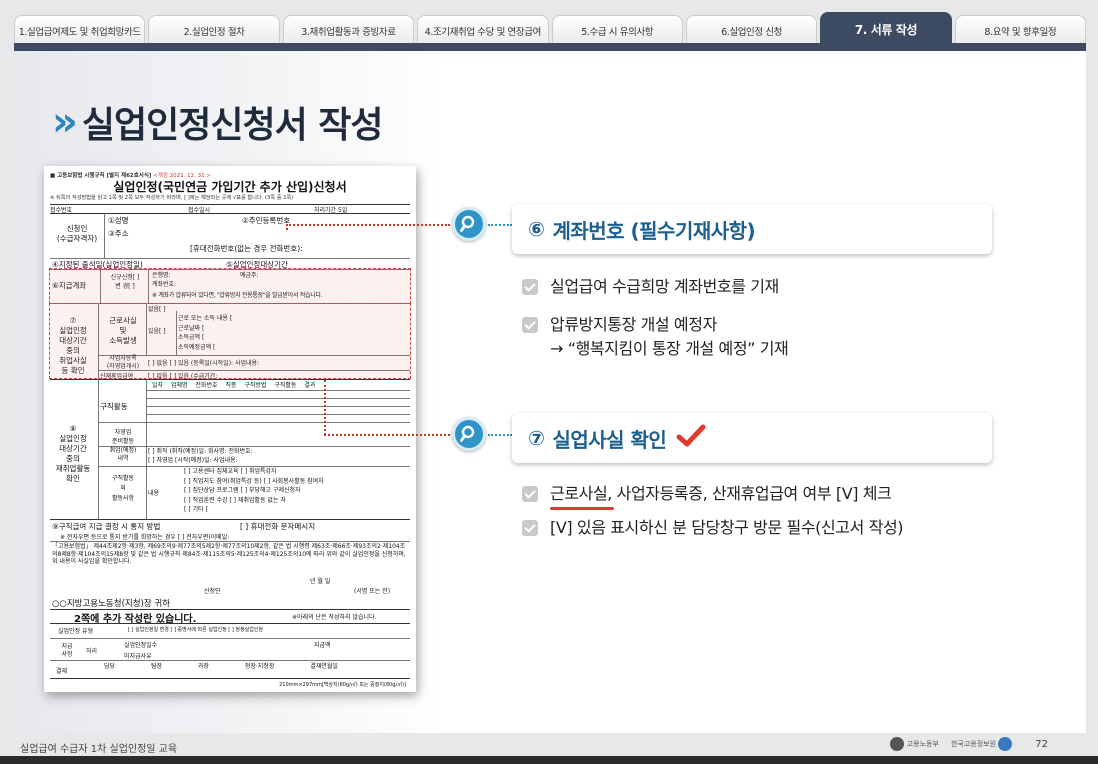 This screenshot has width=1098, height=764. Describe the element at coordinates (691, 438) in the screenshot. I see `checkmark-icon` at that location.